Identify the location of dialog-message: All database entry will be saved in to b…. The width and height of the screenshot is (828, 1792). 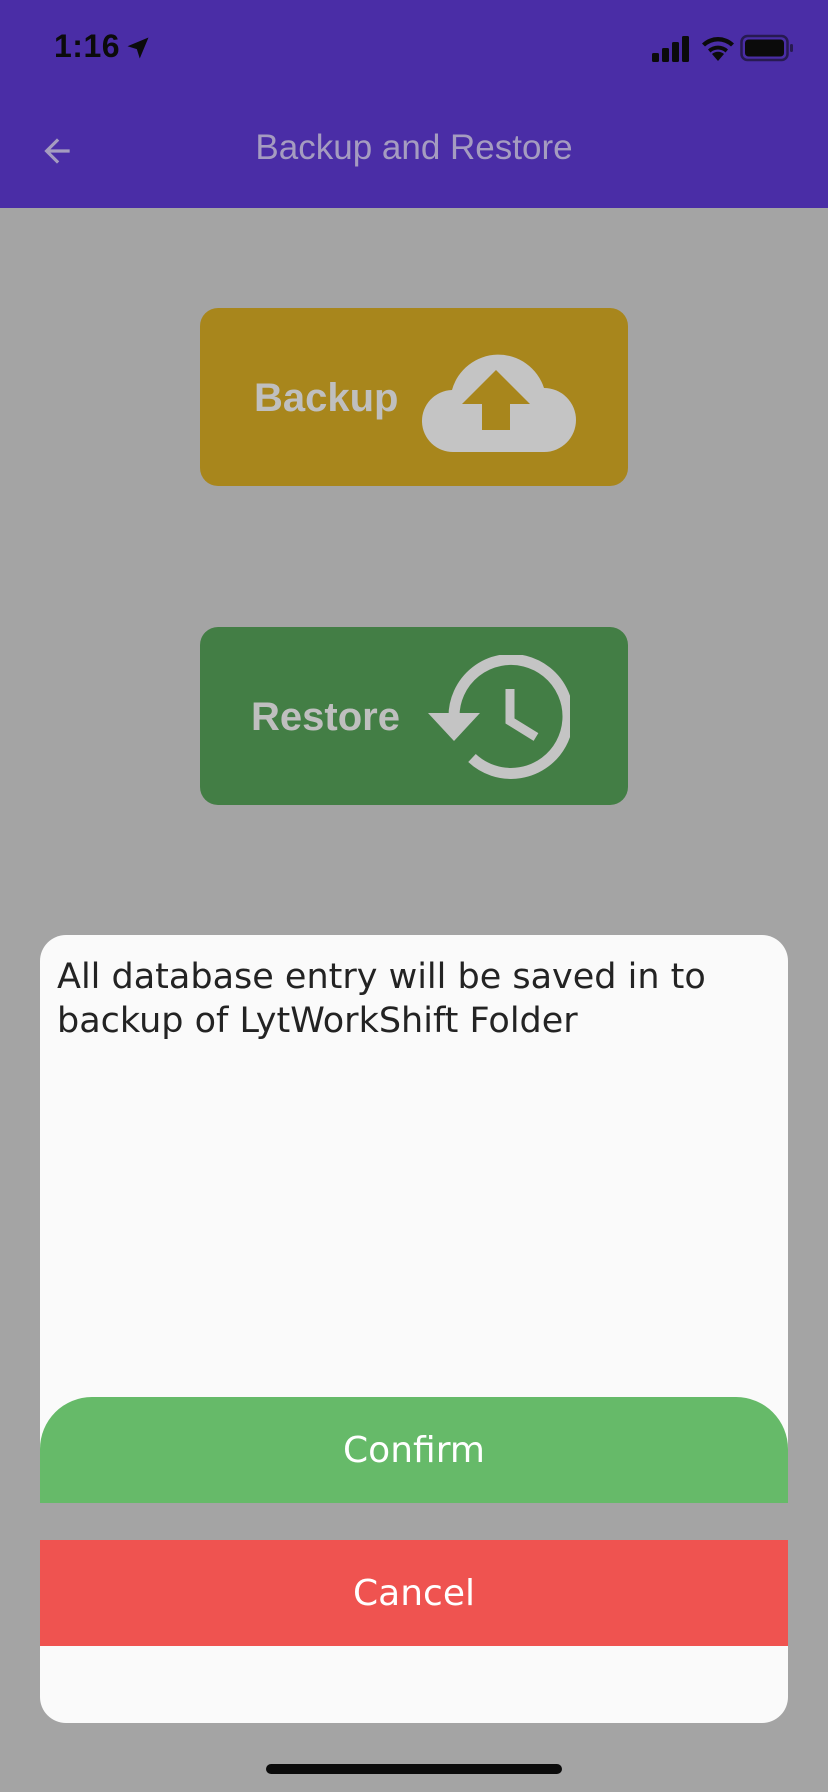
(381, 999).